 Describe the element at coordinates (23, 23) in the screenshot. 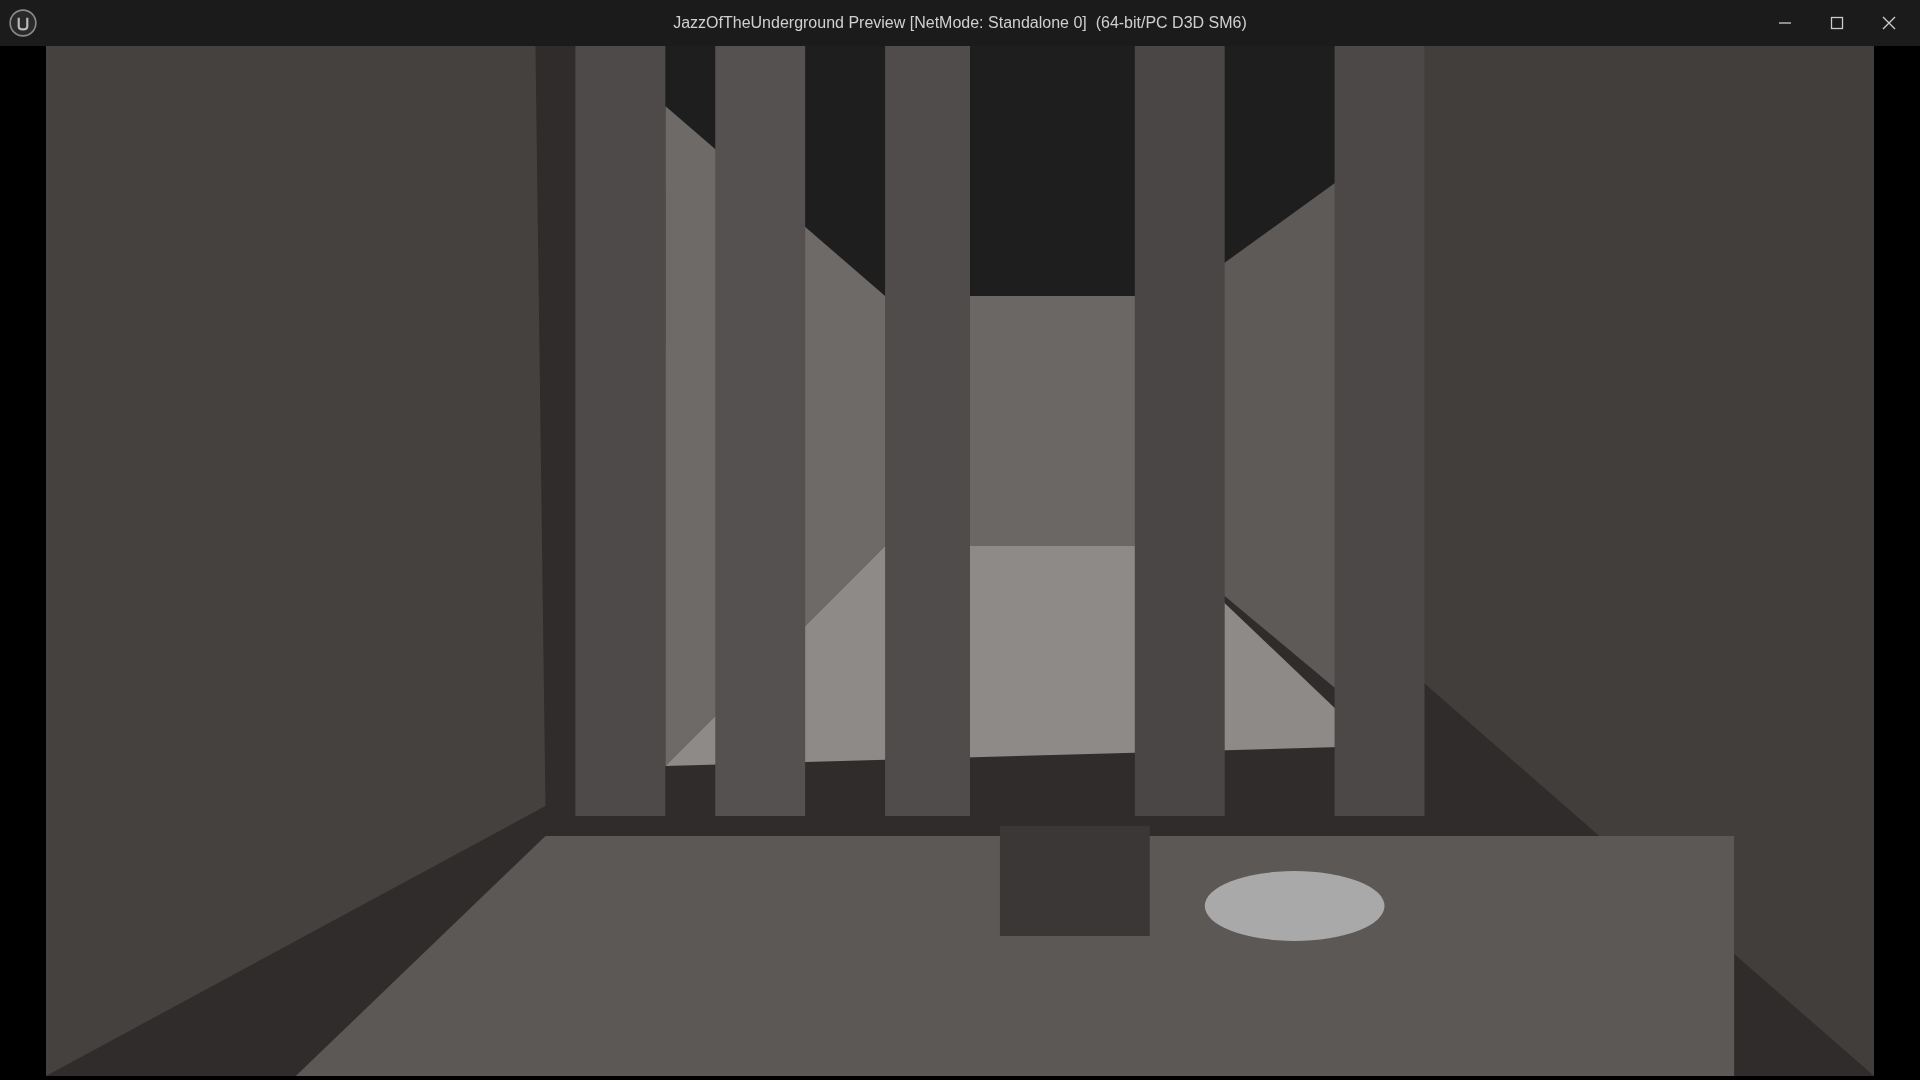

I see `circle-logo-icon` at that location.